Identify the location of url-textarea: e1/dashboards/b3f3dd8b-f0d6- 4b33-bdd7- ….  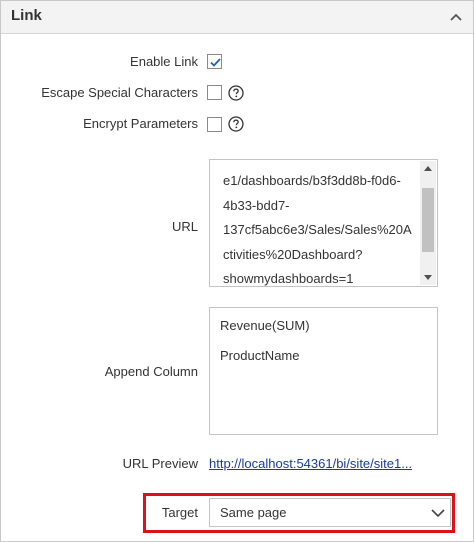
(323, 223).